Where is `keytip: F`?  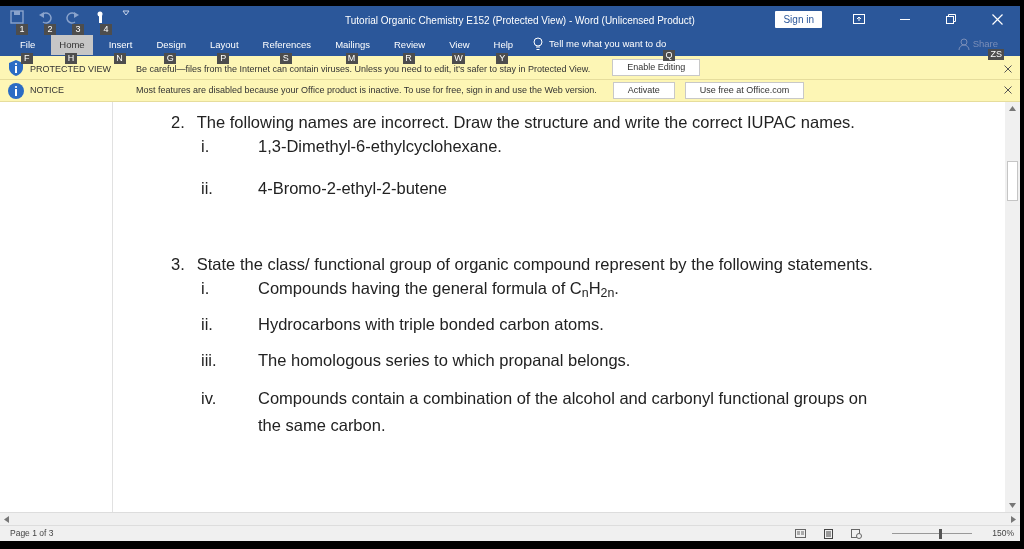
keytip: F is located at coordinates (26, 58).